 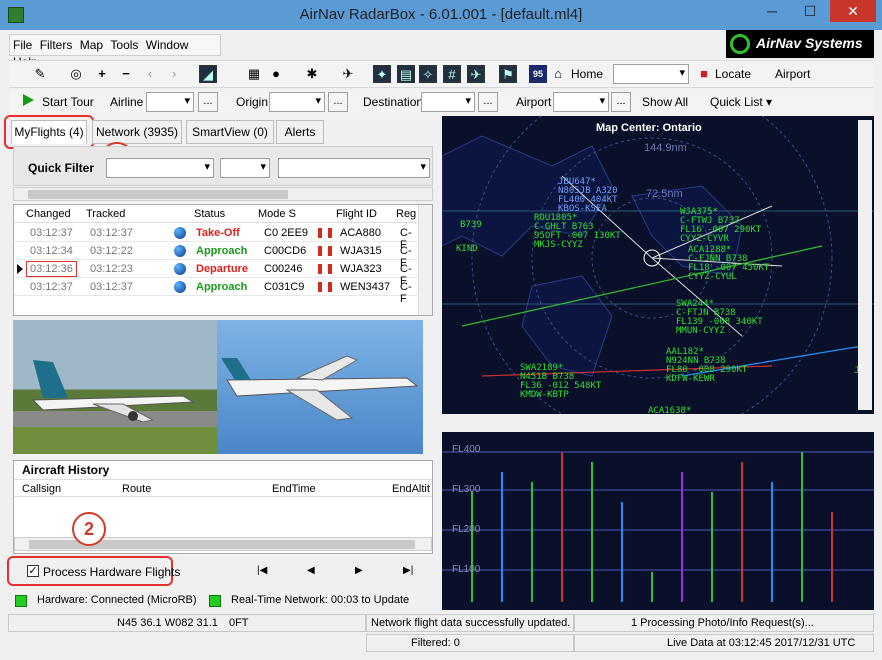 What do you see at coordinates (810, 11) in the screenshot?
I see `maximize-button: ☐` at bounding box center [810, 11].